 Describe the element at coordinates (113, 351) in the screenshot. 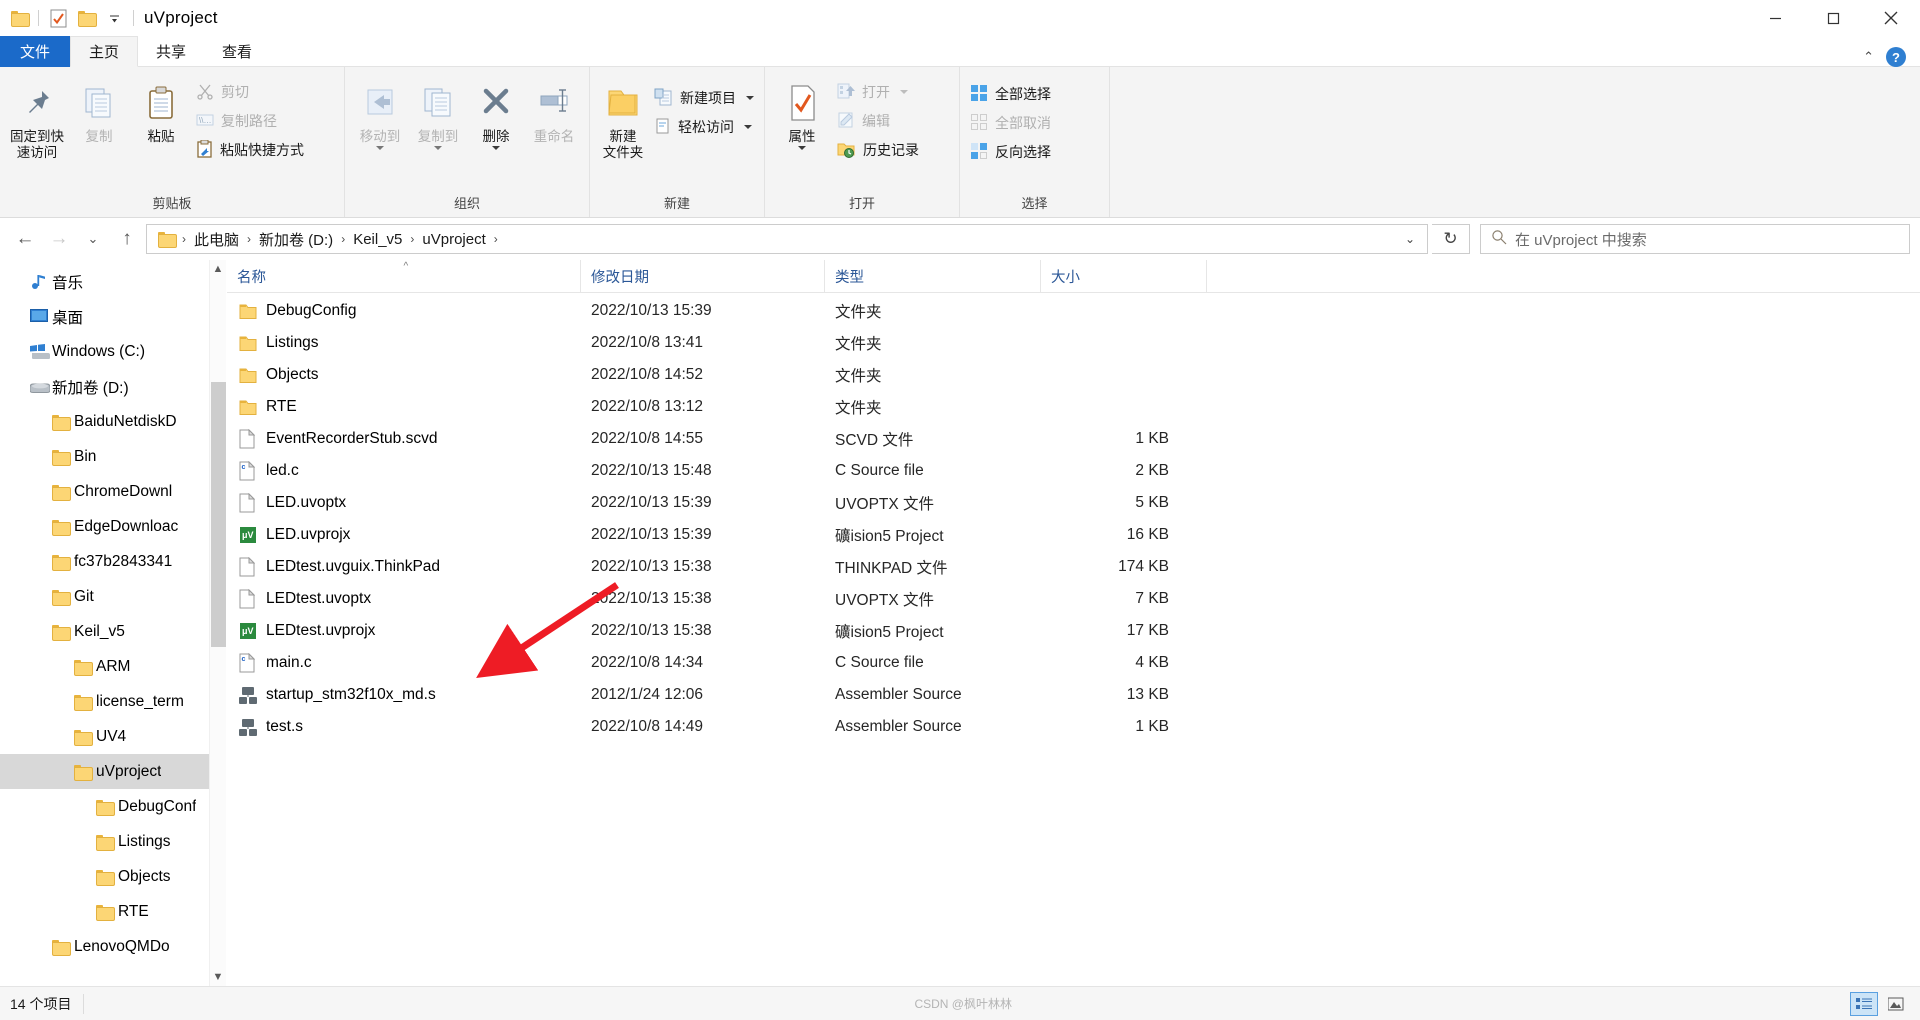

I see `nav-tree-item: Windows (C:)` at that location.